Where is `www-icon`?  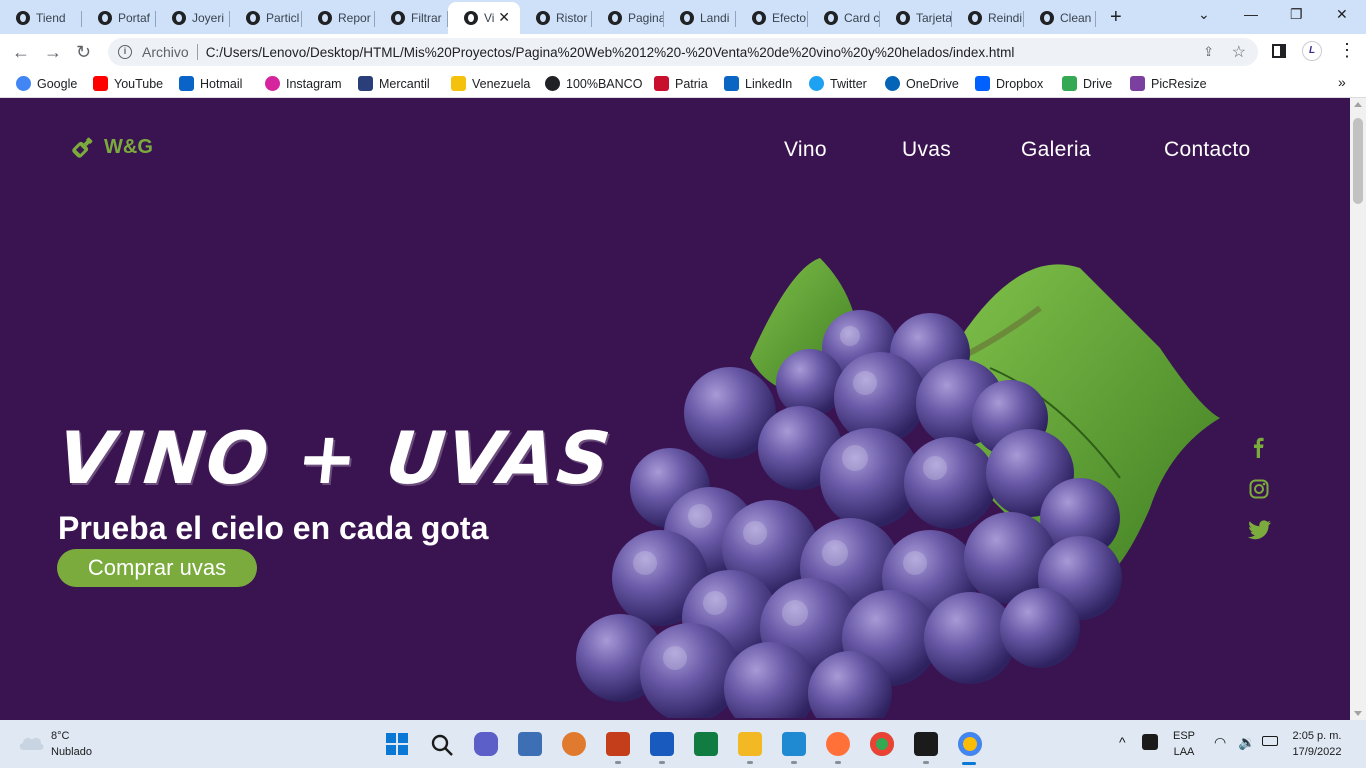 www-icon is located at coordinates (325, 18).